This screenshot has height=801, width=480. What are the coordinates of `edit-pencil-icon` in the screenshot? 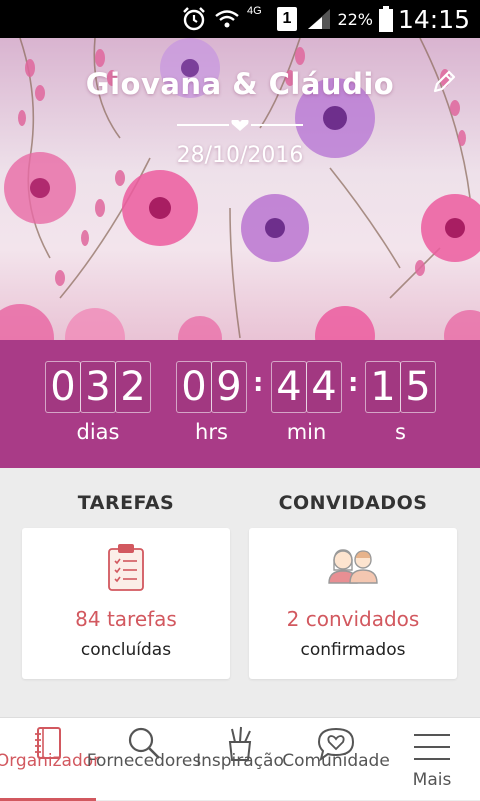 It's located at (444, 82).